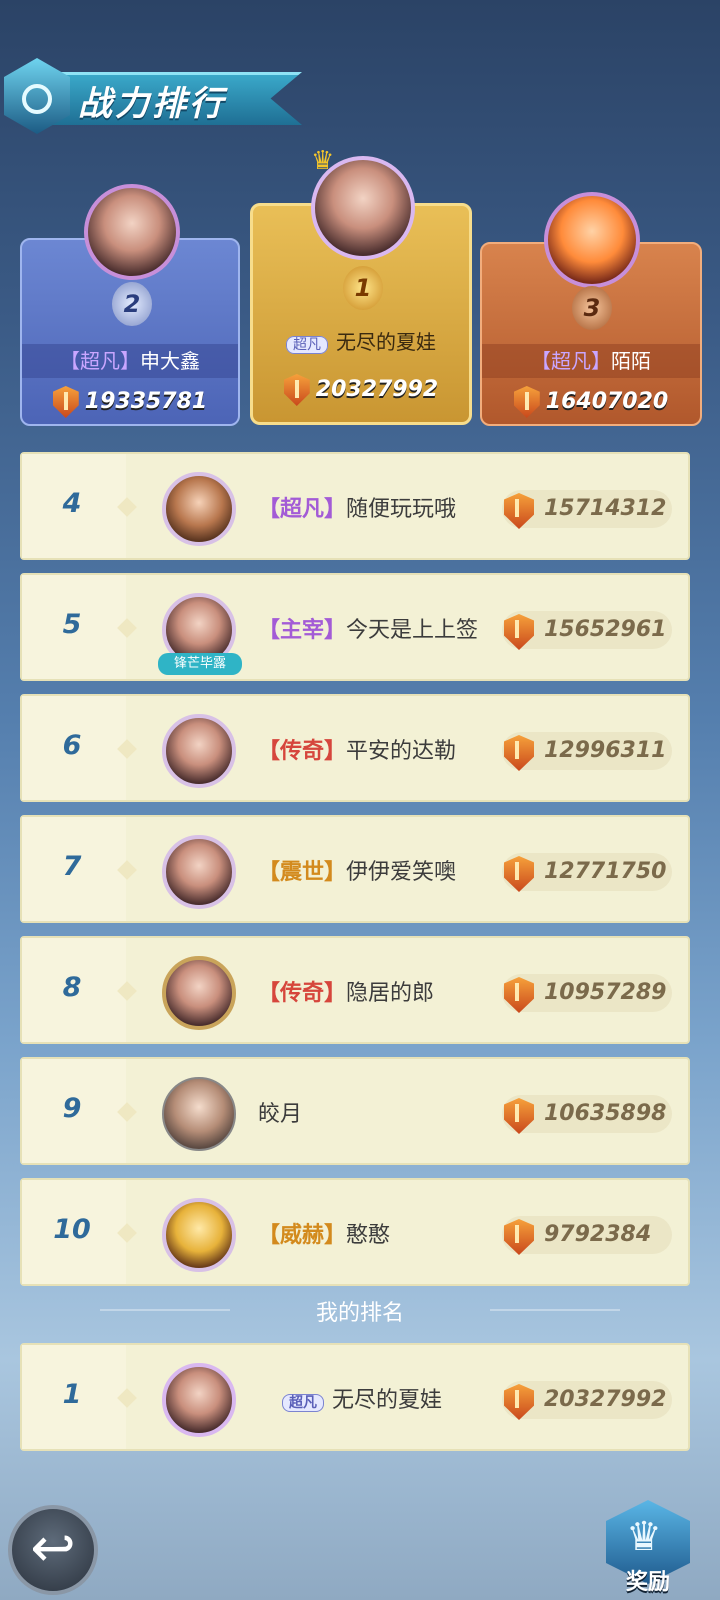  Describe the element at coordinates (644, 1537) in the screenshot. I see `crown-icon: ♛` at that location.